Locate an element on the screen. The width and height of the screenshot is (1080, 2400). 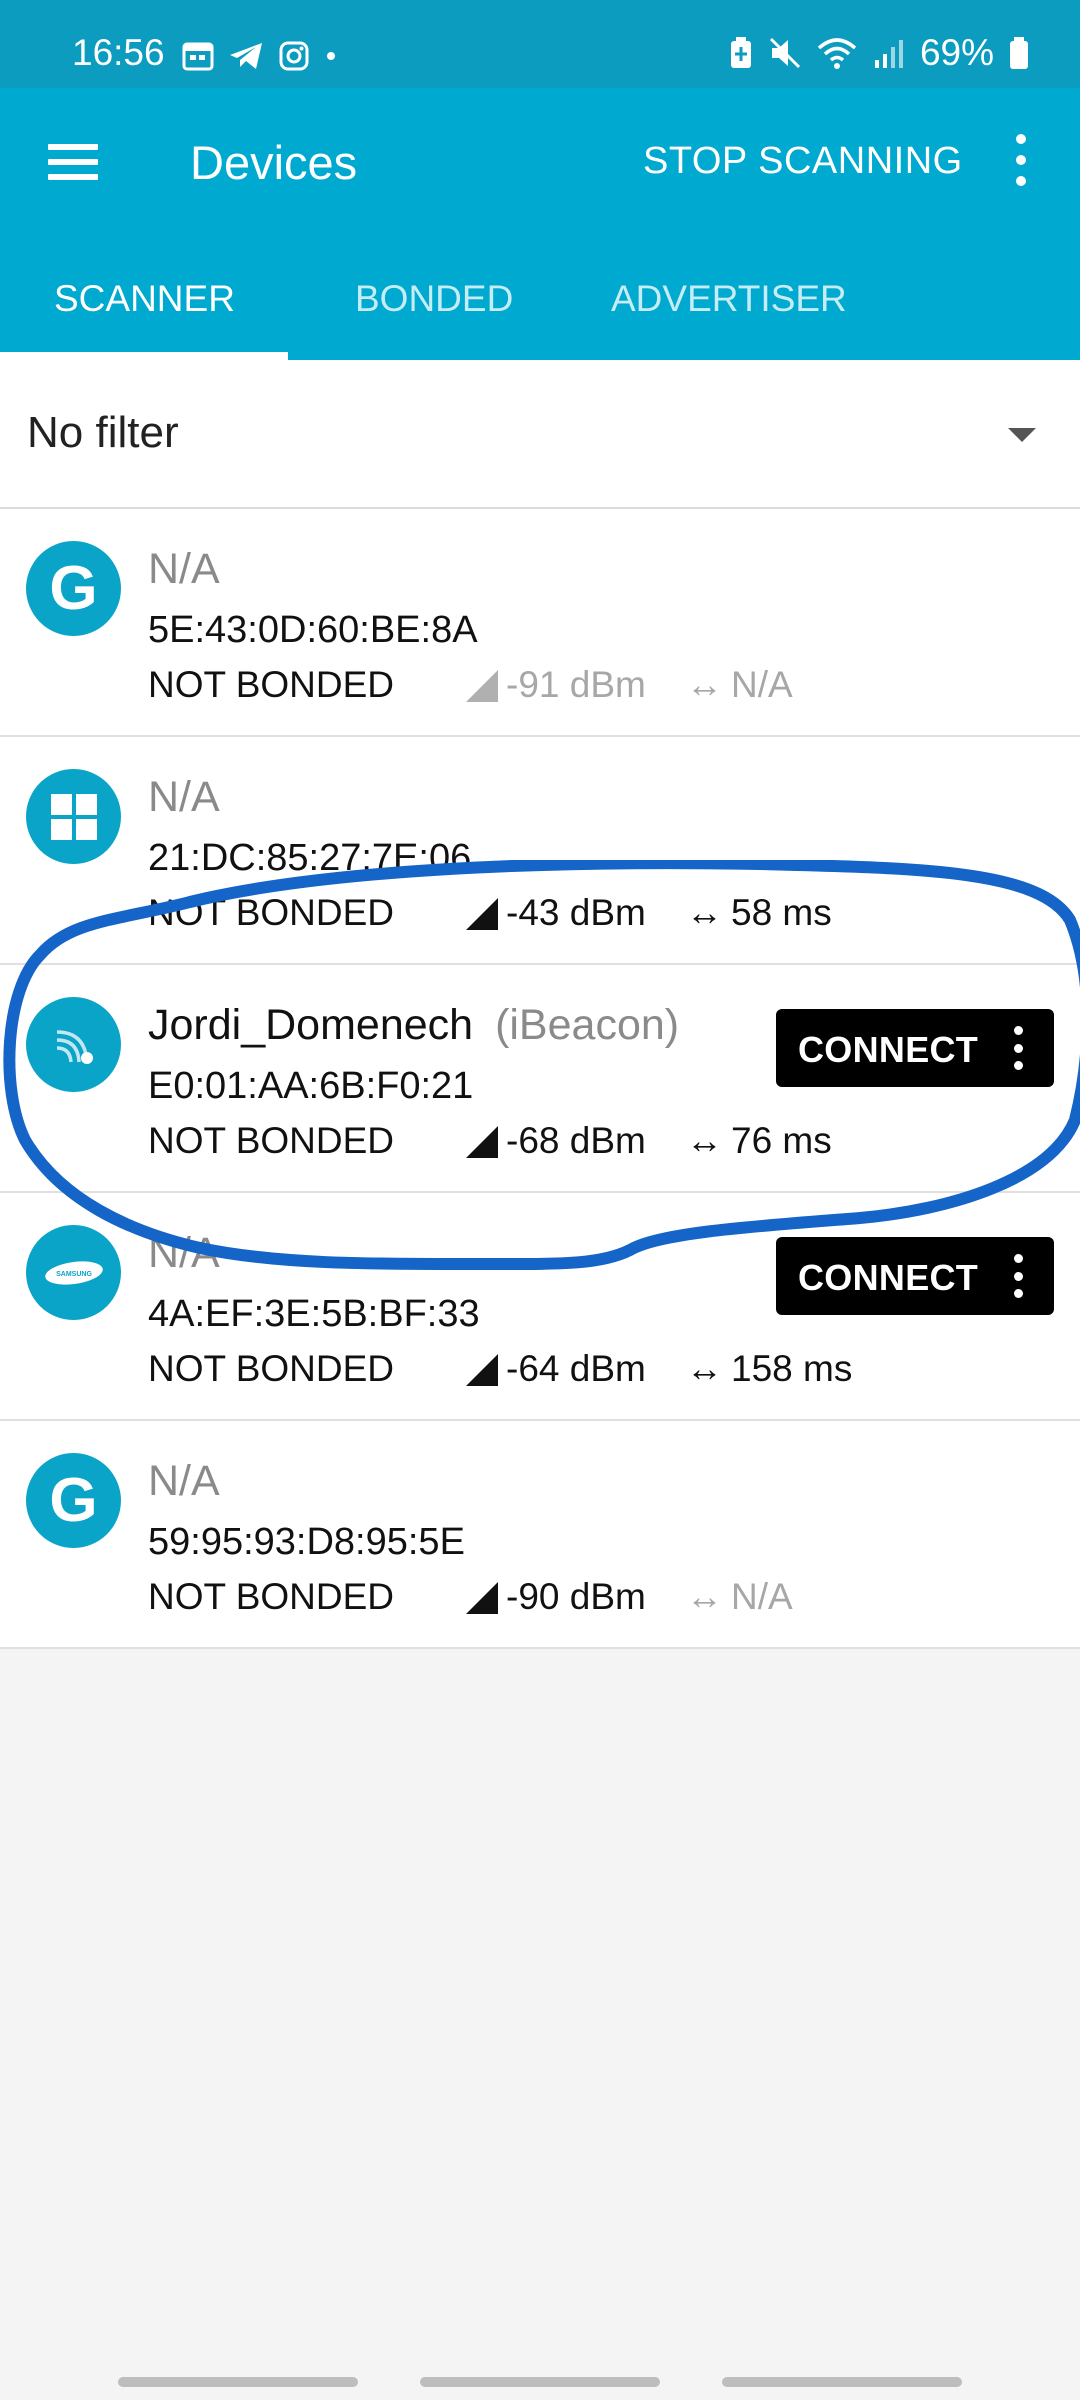
samsung-icon: SAMSUNG is located at coordinates (73, 1272).